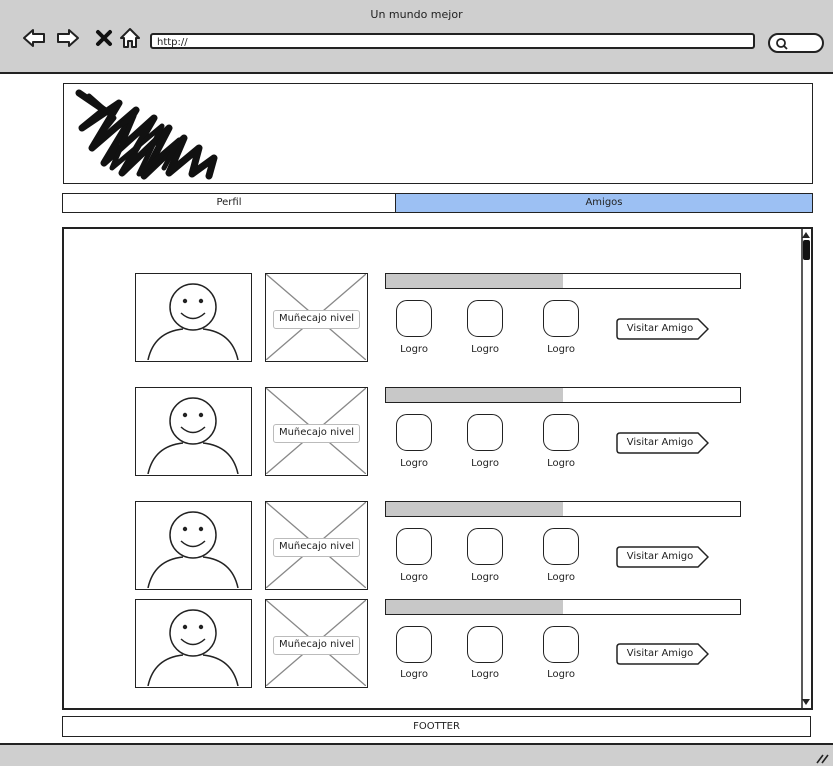  Describe the element at coordinates (806, 702) in the screenshot. I see `scroll-down-icon` at that location.